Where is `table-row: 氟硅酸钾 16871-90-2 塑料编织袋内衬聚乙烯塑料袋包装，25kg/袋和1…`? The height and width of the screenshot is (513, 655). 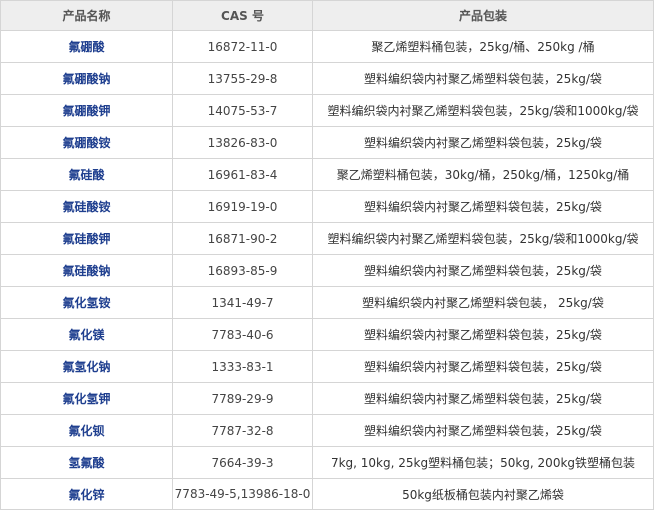 table-row: 氟硅酸钾 16871-90-2 塑料编织袋内衬聚乙烯塑料袋包装，25kg/袋和1… is located at coordinates (327, 238).